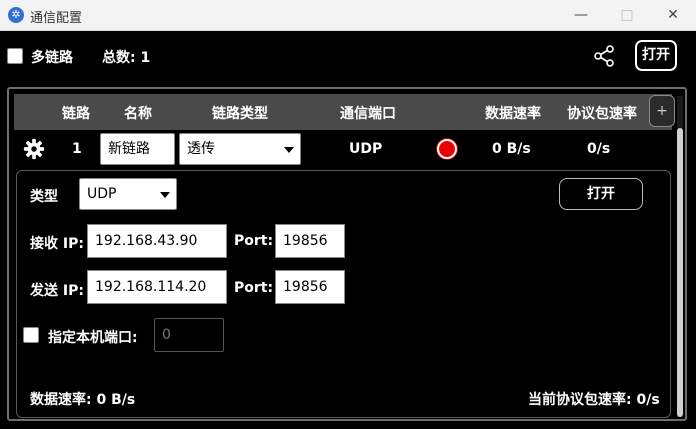 The height and width of the screenshot is (429, 696). Describe the element at coordinates (447, 149) in the screenshot. I see `status-indicator` at that location.